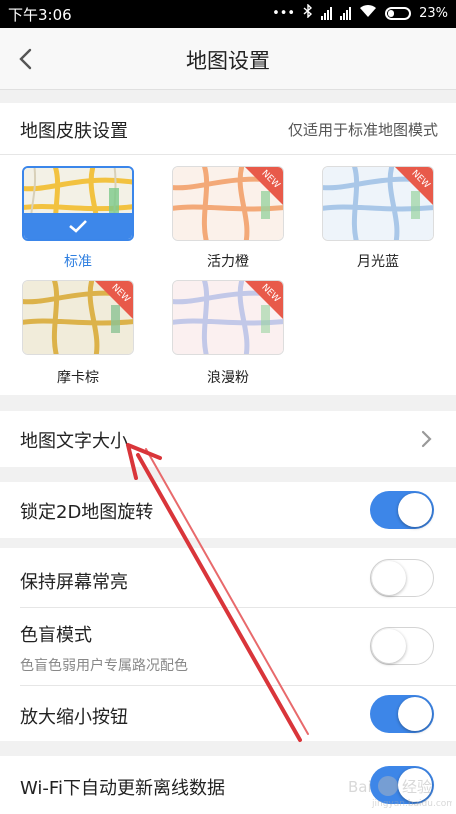 This screenshot has height=814, width=456. What do you see at coordinates (360, 787) in the screenshot?
I see `svg-text: Bai` at bounding box center [360, 787].